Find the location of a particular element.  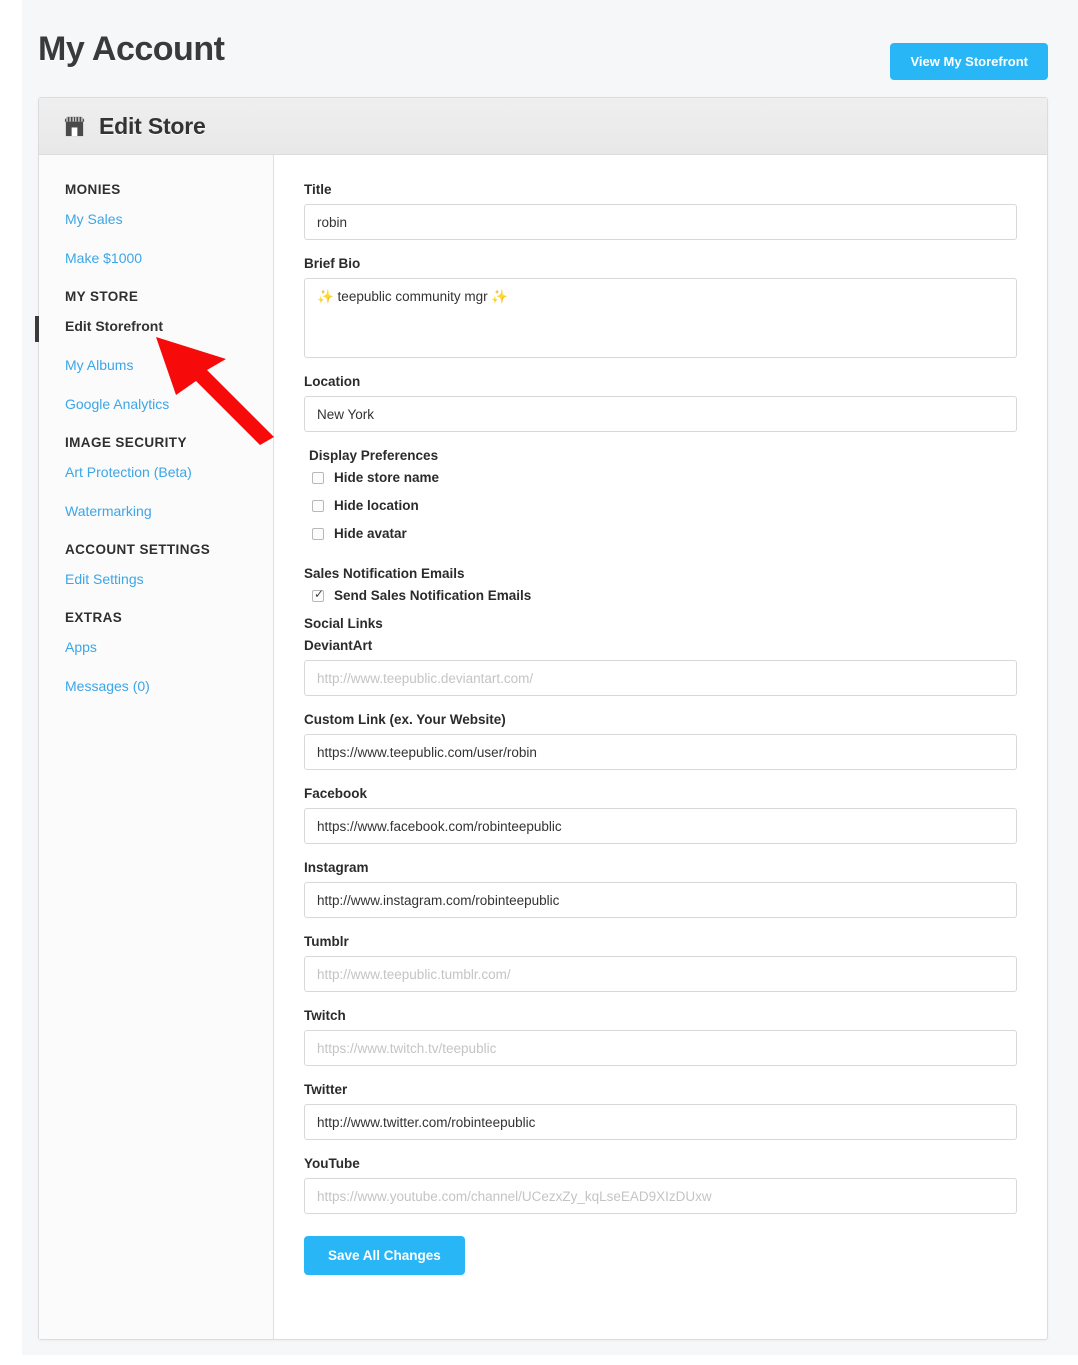

sidebar-item-my-albums: My Albums is located at coordinates (156, 365).